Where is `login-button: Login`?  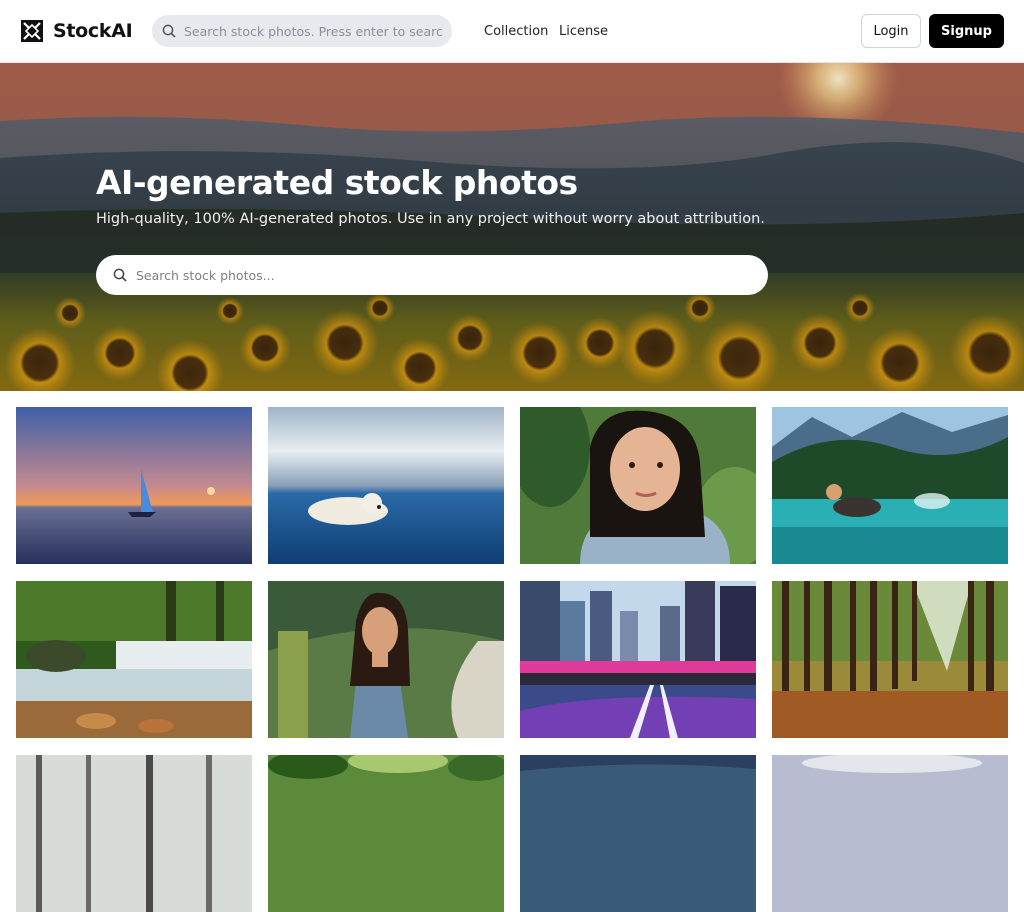 login-button: Login is located at coordinates (891, 31).